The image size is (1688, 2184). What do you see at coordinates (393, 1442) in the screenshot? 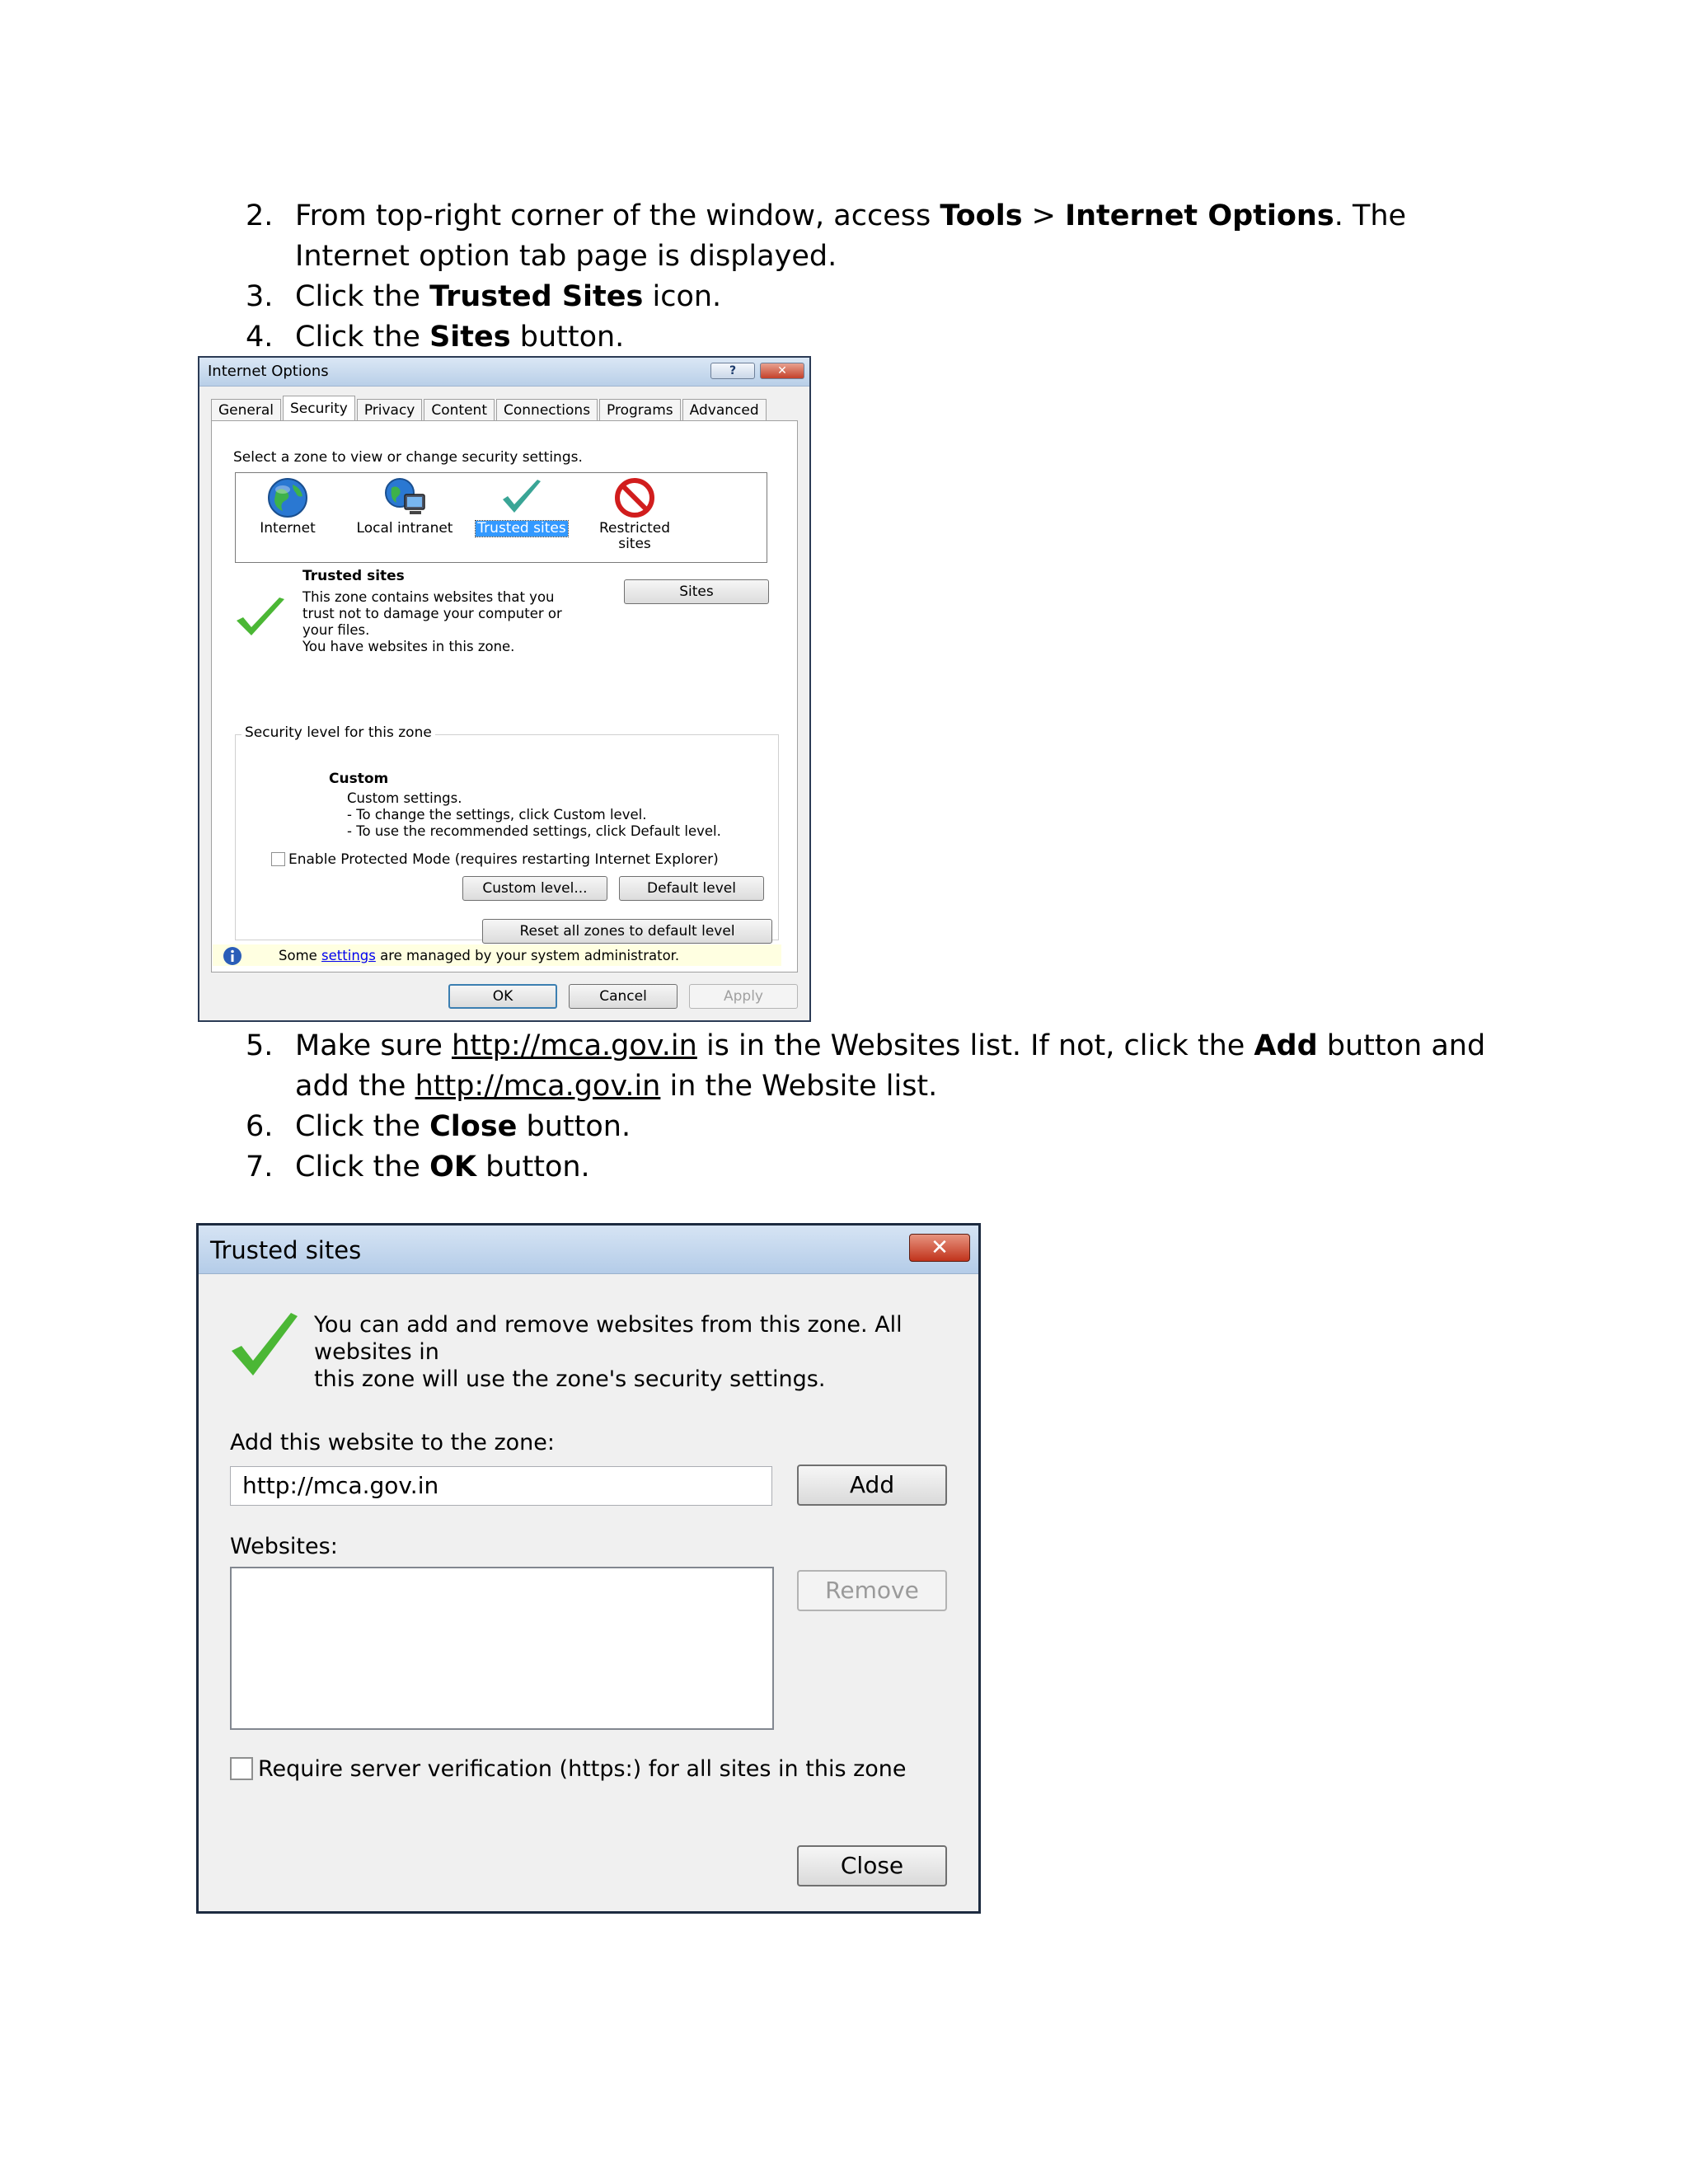
I see `add-website-label: Add this website to the zone:` at bounding box center [393, 1442].